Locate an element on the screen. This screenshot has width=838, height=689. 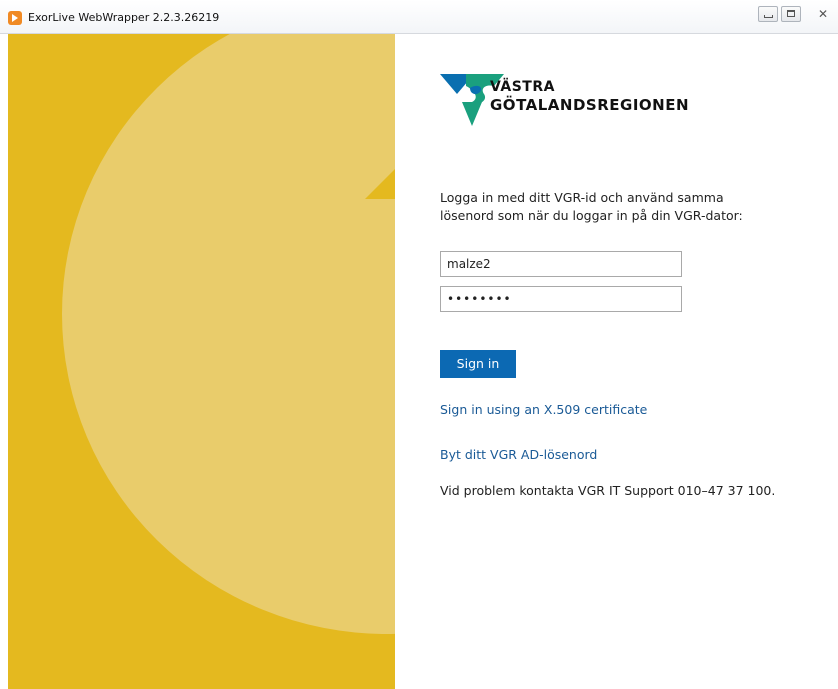
vgr-logo-text: VÄSTRA GÖTALANDSREGIONEN is located at coordinates (589, 96).